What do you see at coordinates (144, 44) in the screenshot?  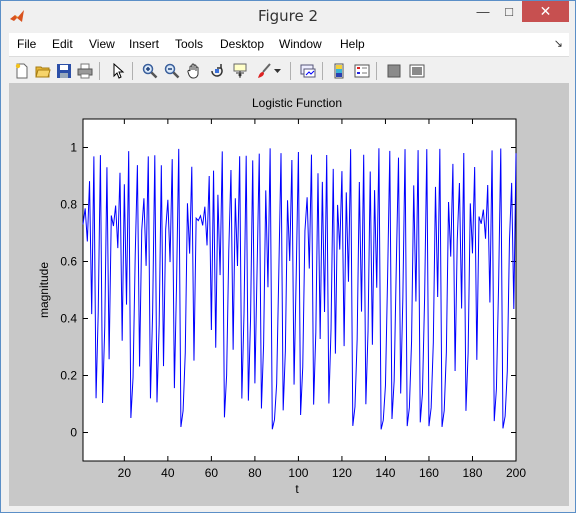 I see `menu-insert: Insert` at bounding box center [144, 44].